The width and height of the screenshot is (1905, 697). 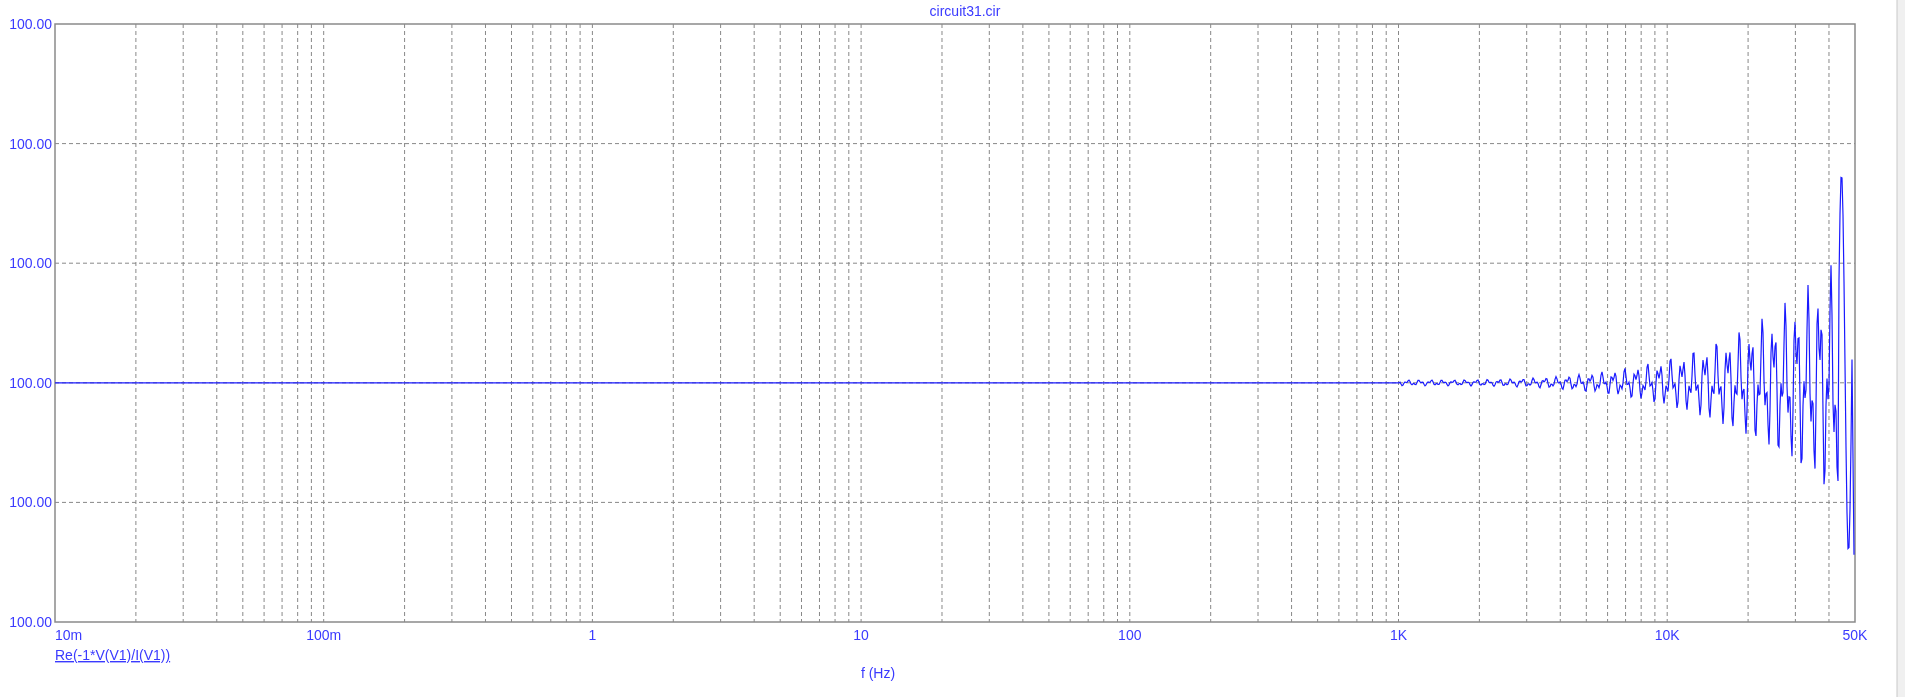 I want to click on x-axis-label: 50K, so click(x=1855, y=635).